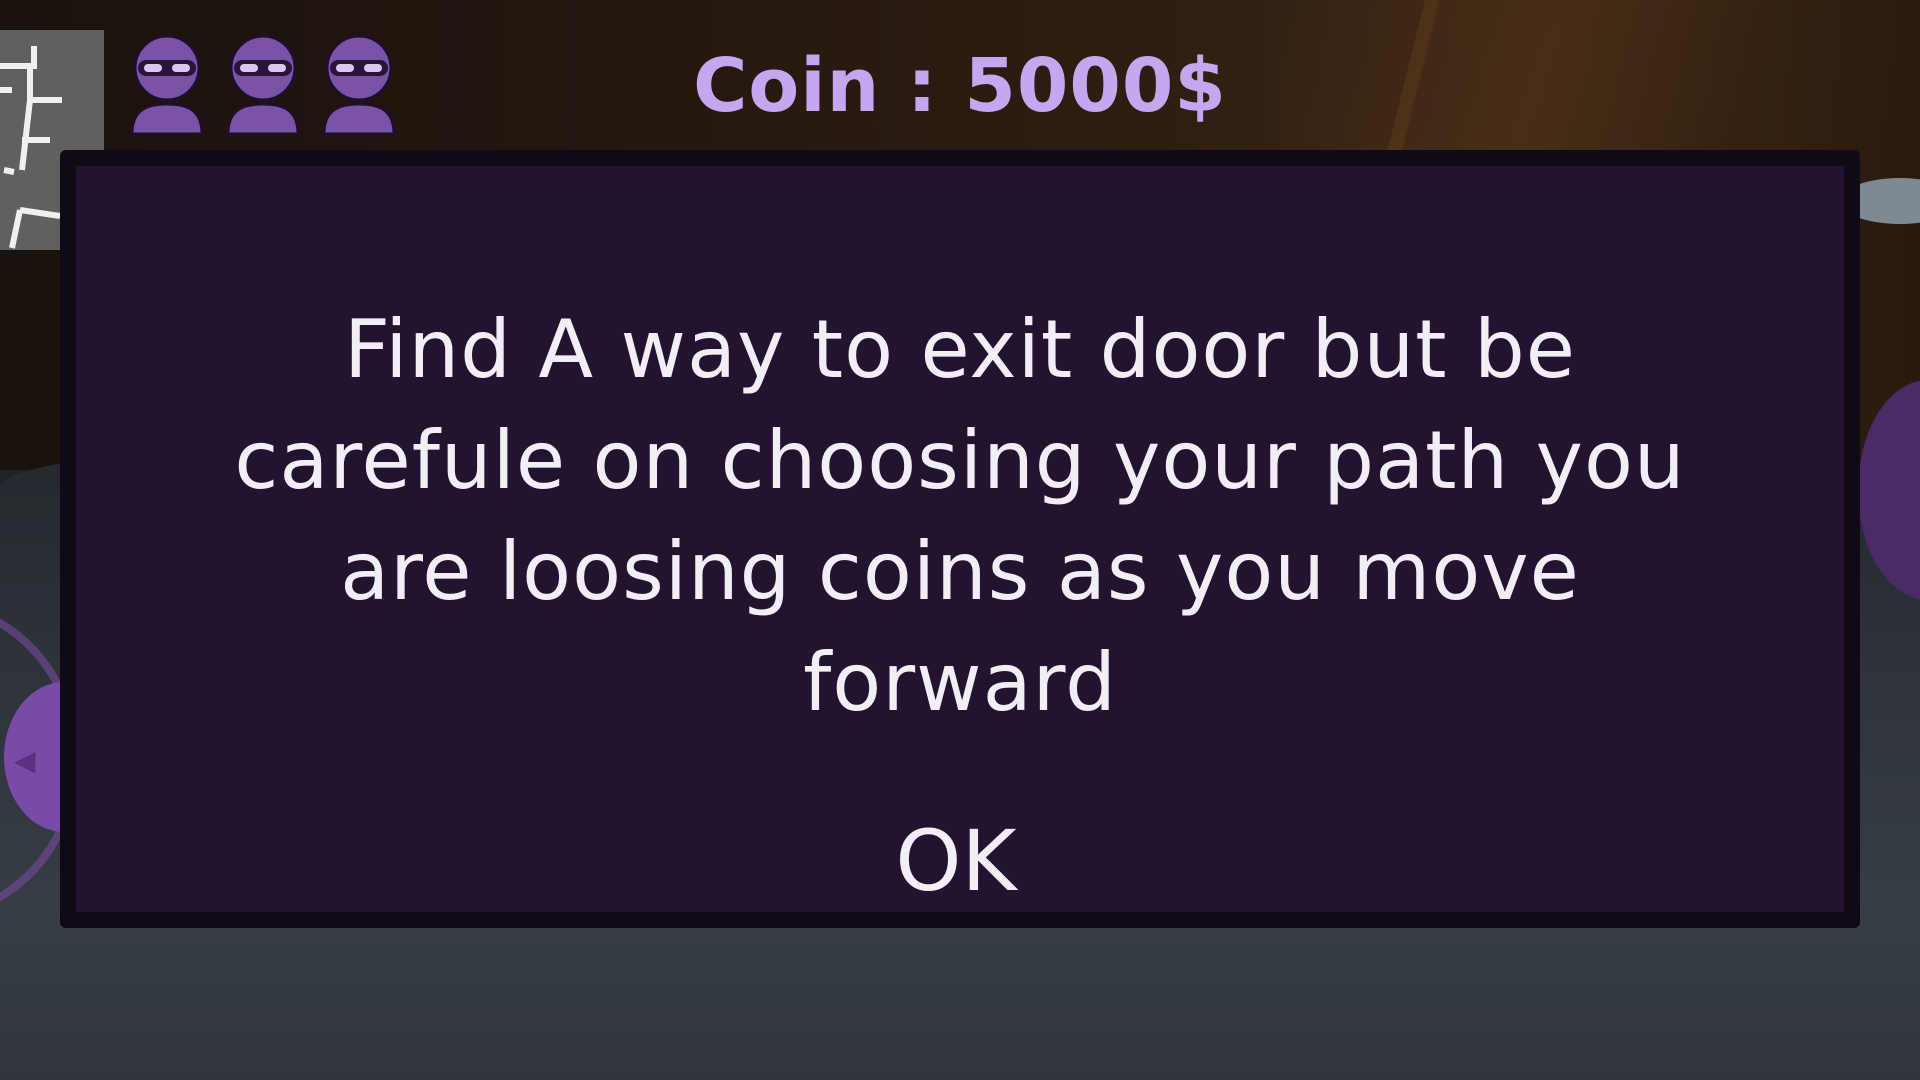 The height and width of the screenshot is (1080, 1920). Describe the element at coordinates (956, 861) in the screenshot. I see `ok-button: OK` at that location.